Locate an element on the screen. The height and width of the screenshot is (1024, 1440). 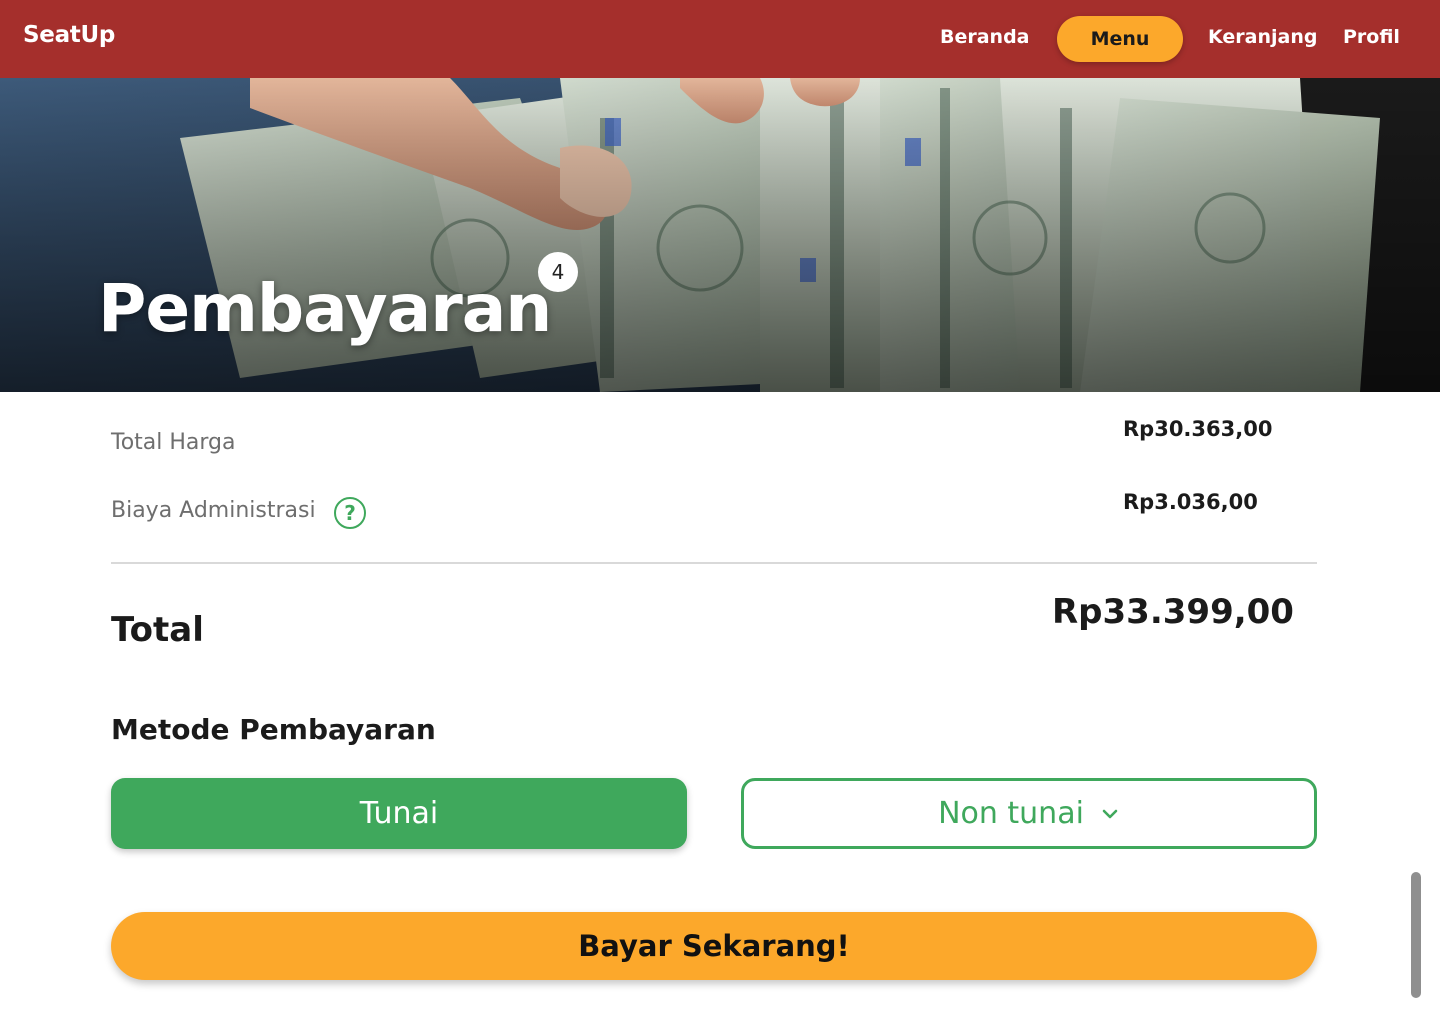
noncash-payment-dropdown: Non tunai is located at coordinates (1029, 813).